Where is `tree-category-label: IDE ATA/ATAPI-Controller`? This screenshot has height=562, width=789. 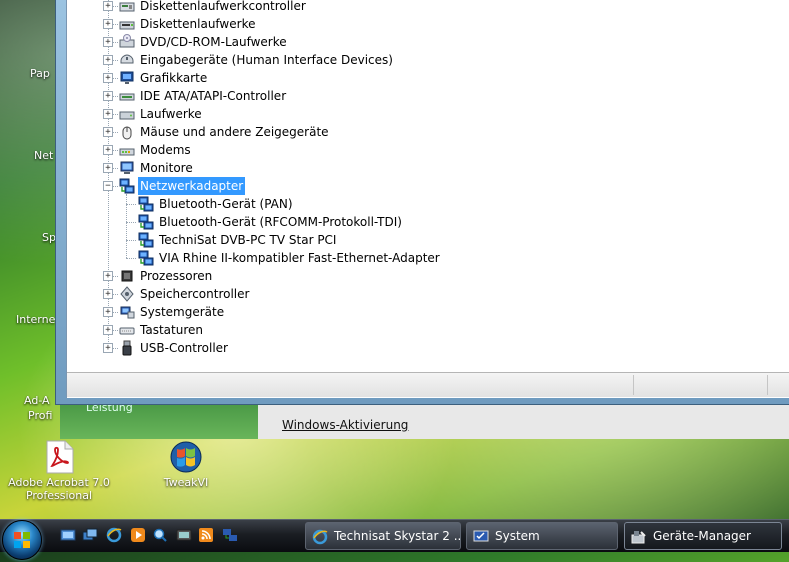 tree-category-label: IDE ATA/ATAPI-Controller is located at coordinates (213, 96).